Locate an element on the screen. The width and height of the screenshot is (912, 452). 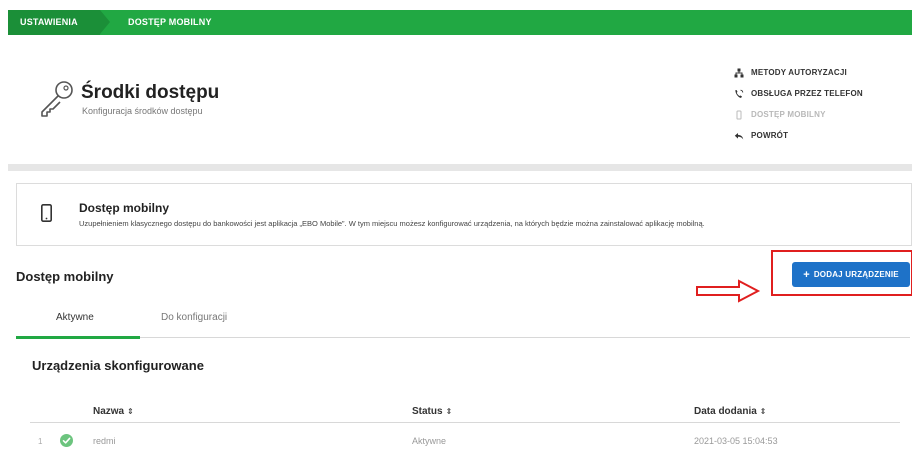
info-title: Dostęp mobilny is located at coordinates (124, 208).